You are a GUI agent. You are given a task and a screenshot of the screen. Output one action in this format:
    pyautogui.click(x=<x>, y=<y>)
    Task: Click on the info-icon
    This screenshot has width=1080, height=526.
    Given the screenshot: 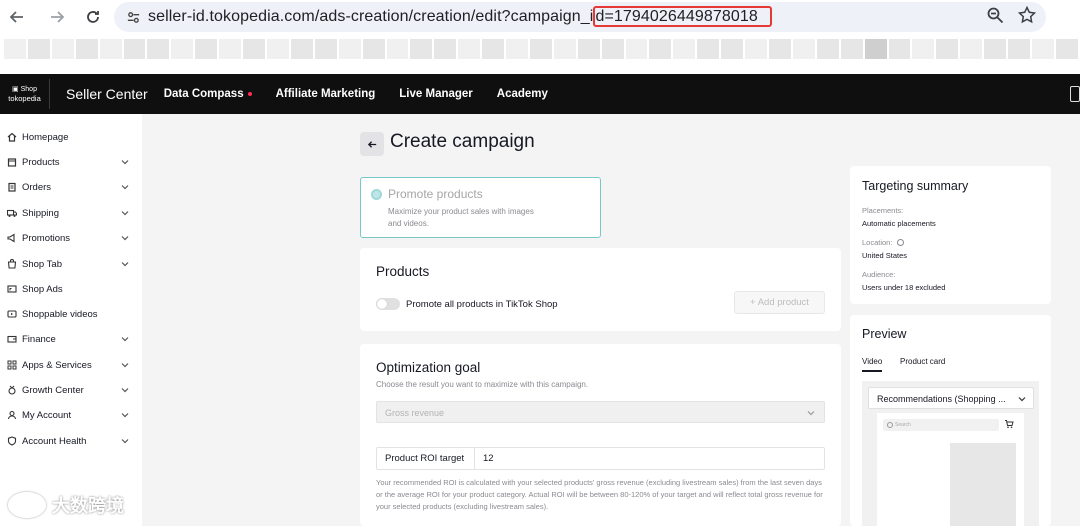 What is the action you would take?
    pyautogui.click(x=900, y=242)
    